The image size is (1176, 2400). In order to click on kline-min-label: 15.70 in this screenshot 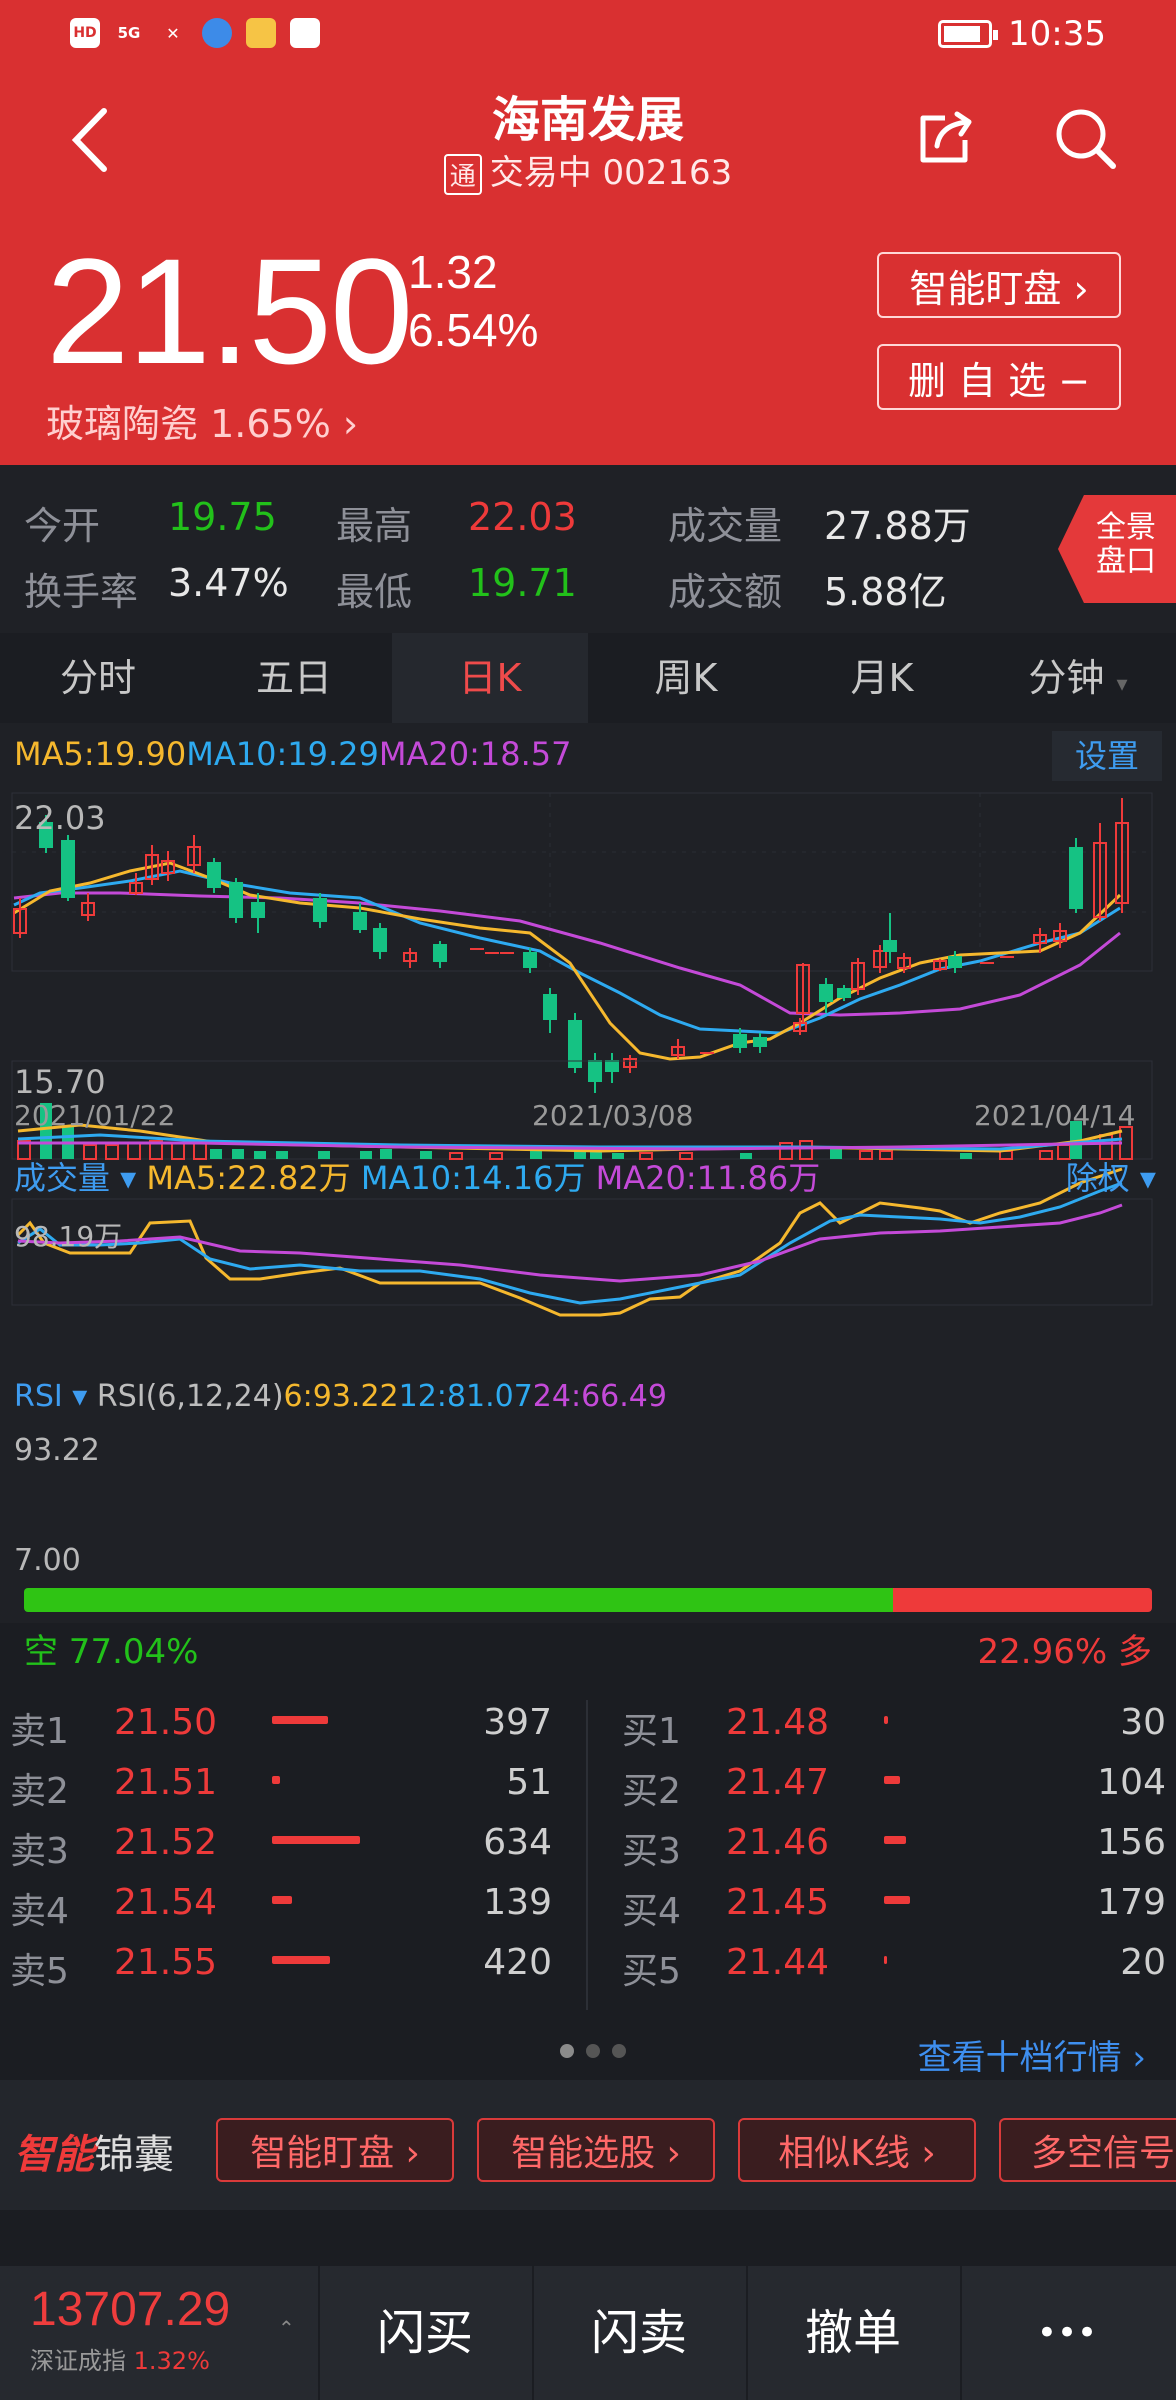, I will do `click(60, 1082)`.